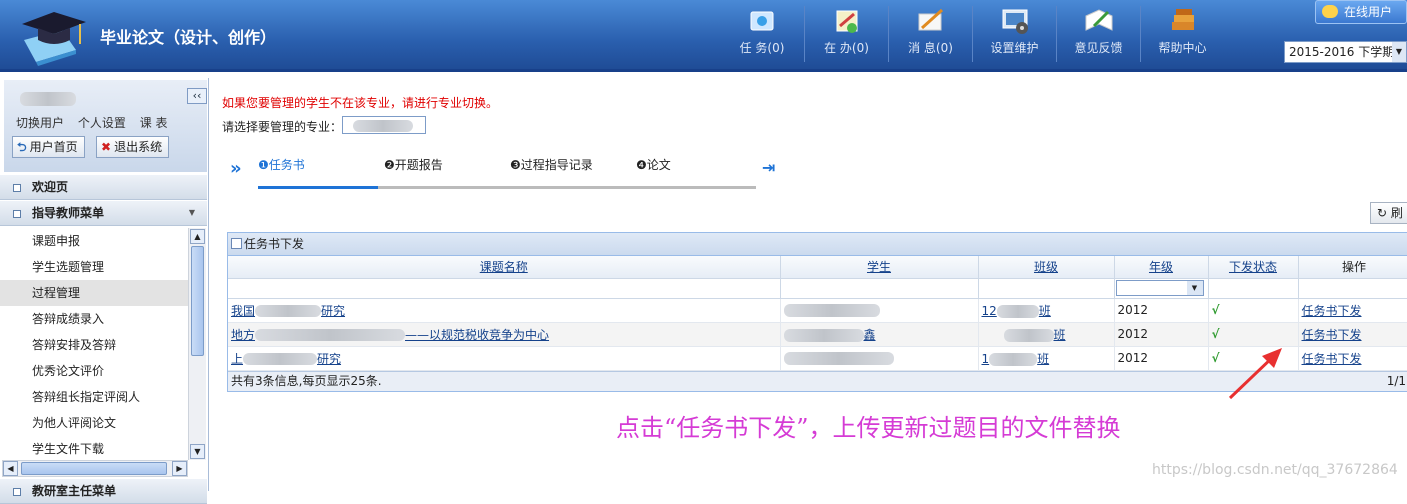 This screenshot has height=504, width=1407. What do you see at coordinates (48, 147) in the screenshot?
I see `user-home-button: ⮌ 用户首页` at bounding box center [48, 147].